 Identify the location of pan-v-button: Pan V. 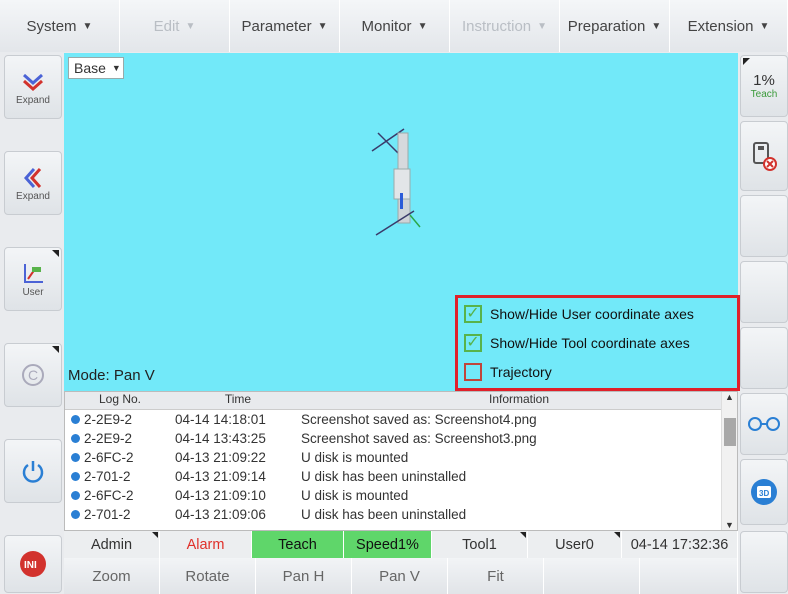
(400, 576).